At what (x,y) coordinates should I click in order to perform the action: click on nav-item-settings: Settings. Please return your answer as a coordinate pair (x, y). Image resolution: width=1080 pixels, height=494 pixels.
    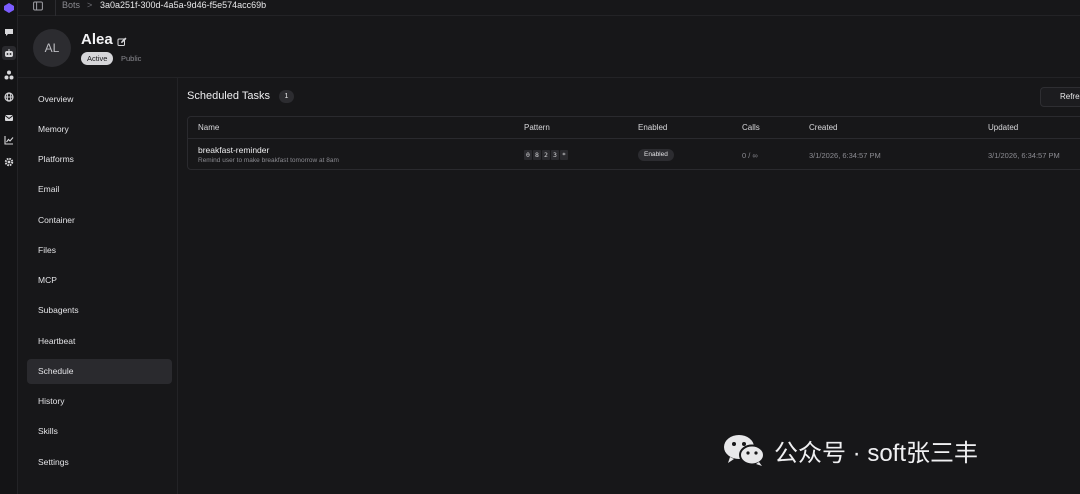
    Looking at the image, I should click on (99, 462).